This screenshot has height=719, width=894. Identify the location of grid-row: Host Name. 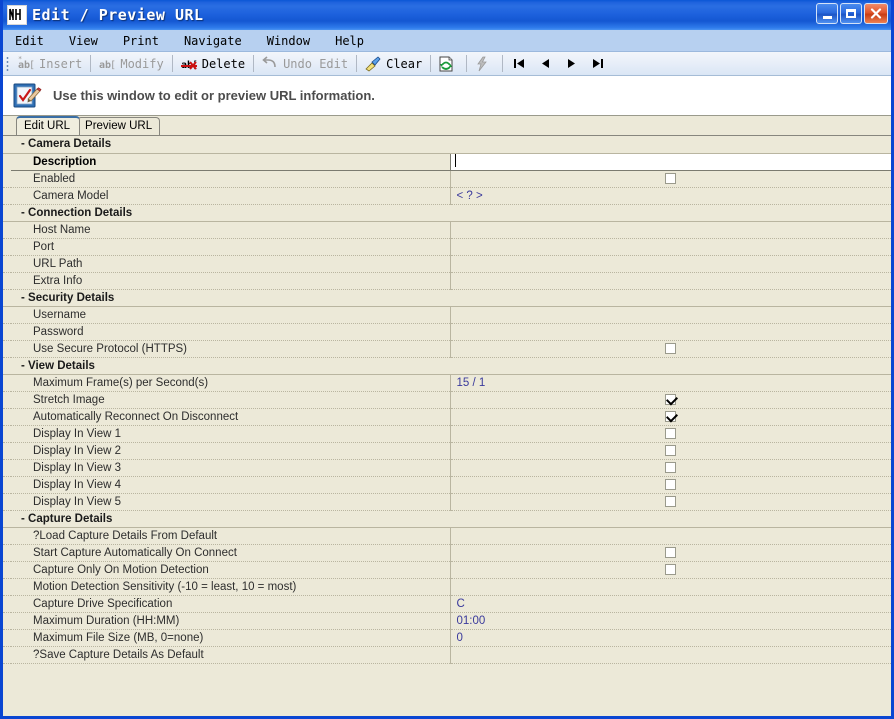
(447, 230).